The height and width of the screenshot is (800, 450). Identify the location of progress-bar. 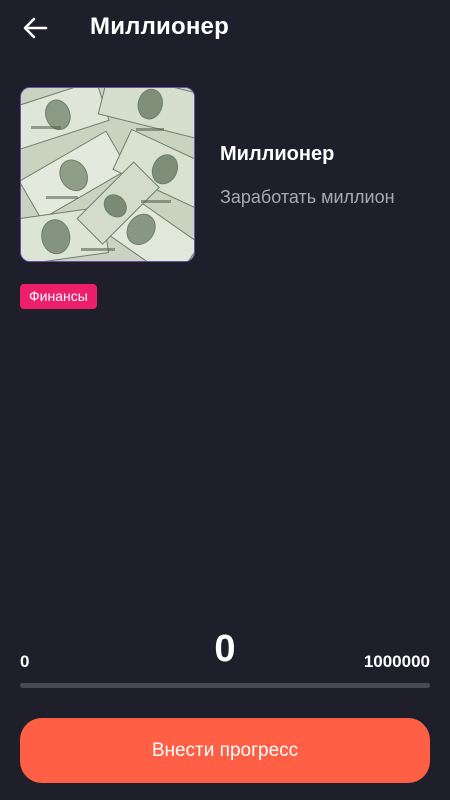
(225, 685).